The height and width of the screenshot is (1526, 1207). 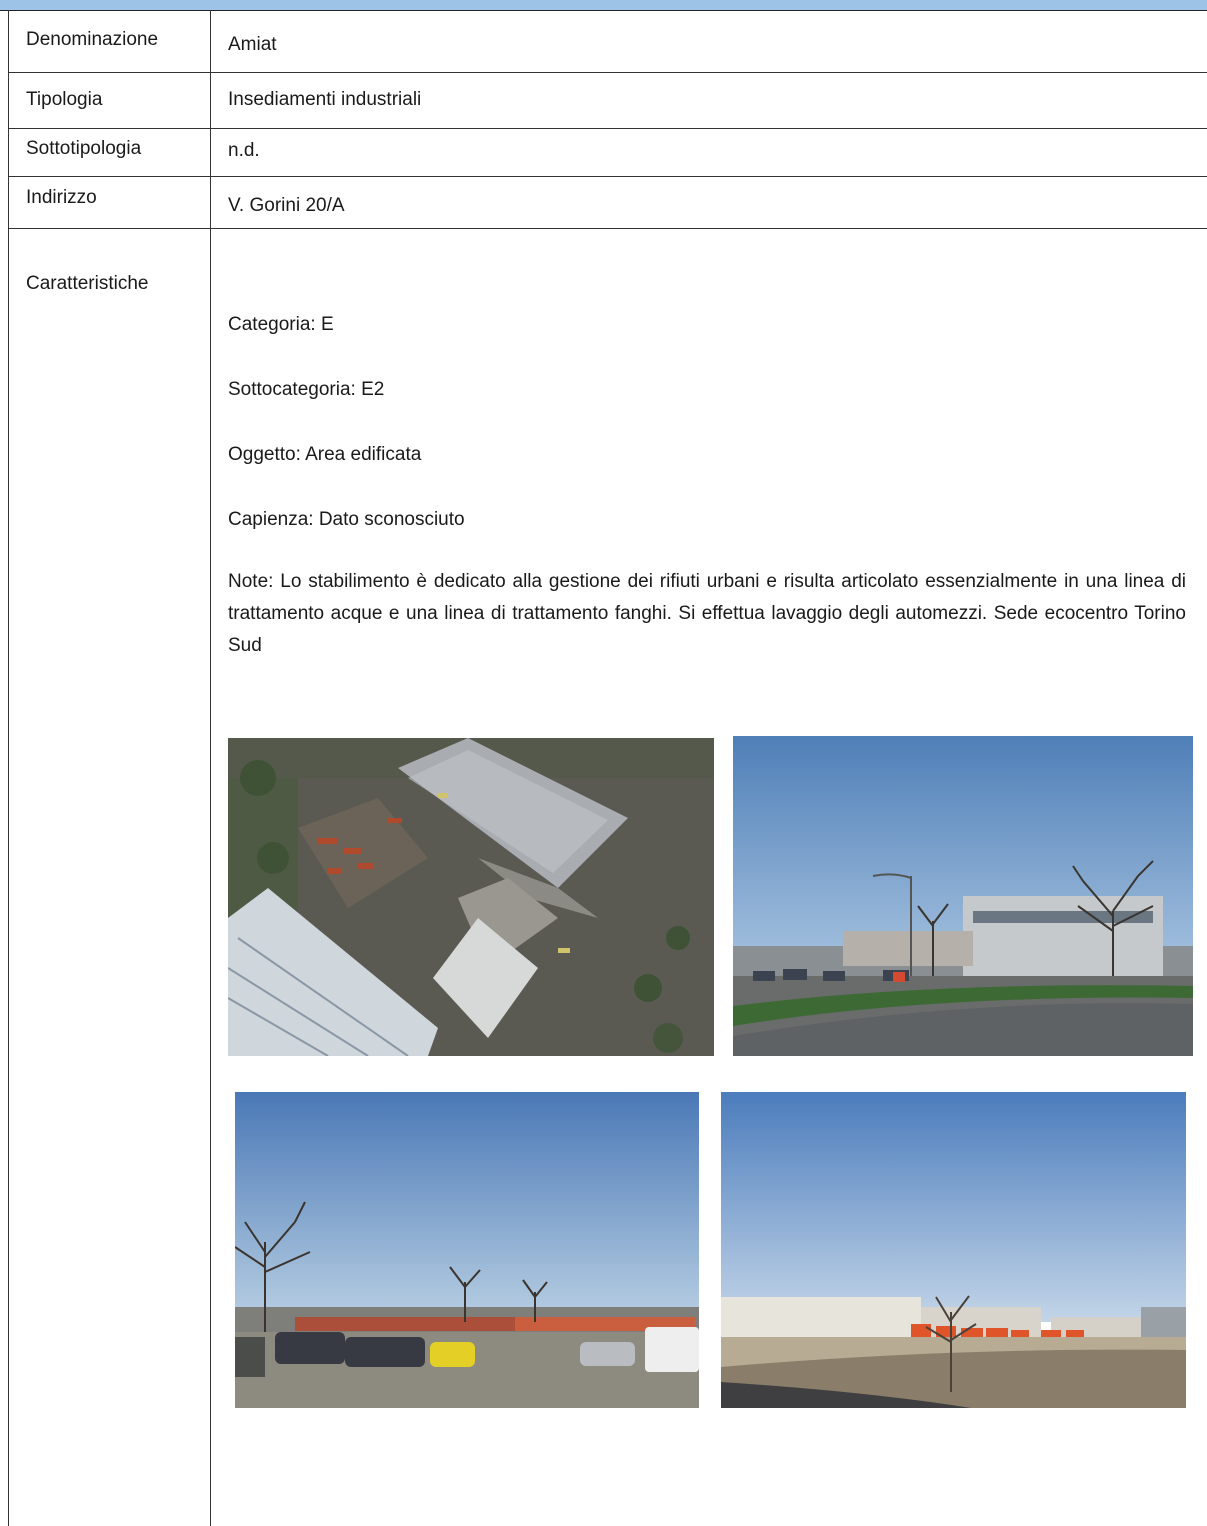 What do you see at coordinates (325, 454) in the screenshot?
I see `detail-oggetto: Oggetto: Area edificata` at bounding box center [325, 454].